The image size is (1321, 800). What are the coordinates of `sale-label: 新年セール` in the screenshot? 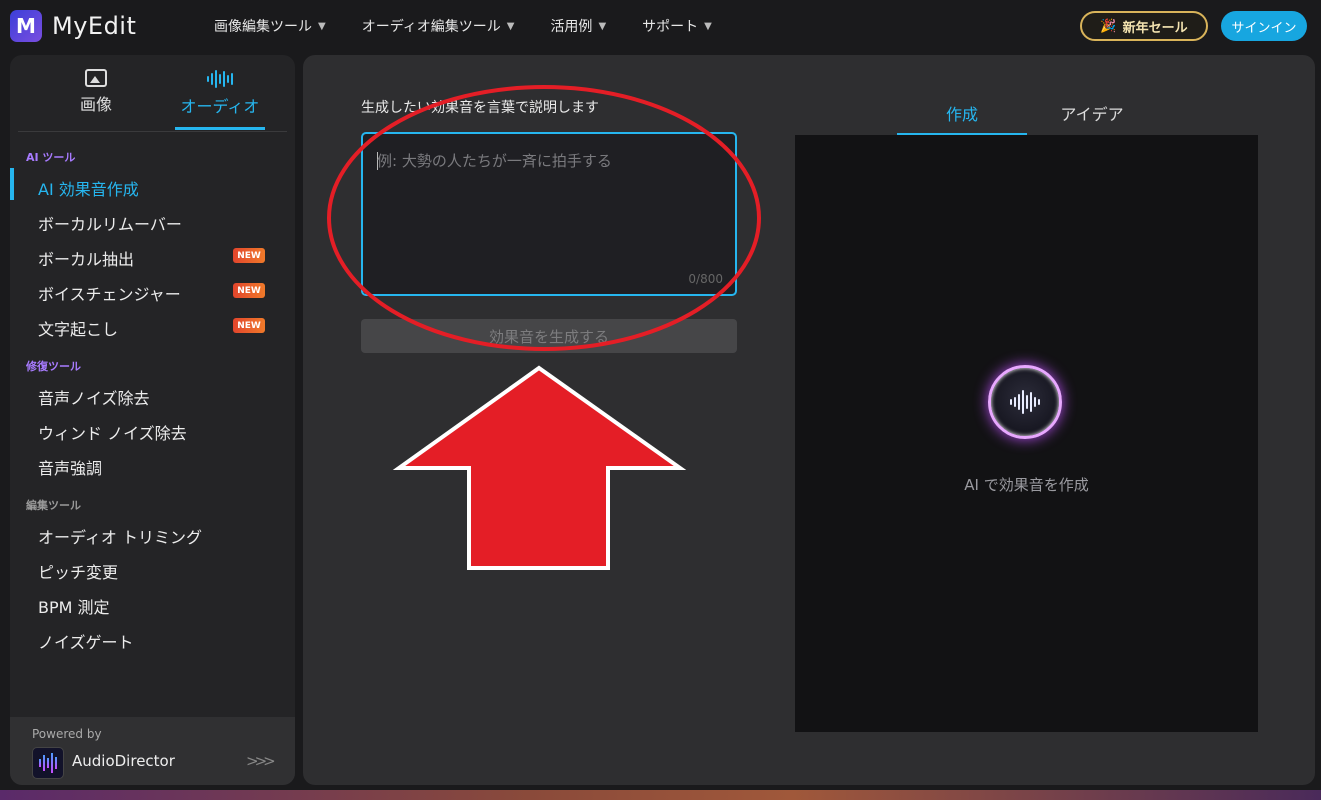 It's located at (1155, 28).